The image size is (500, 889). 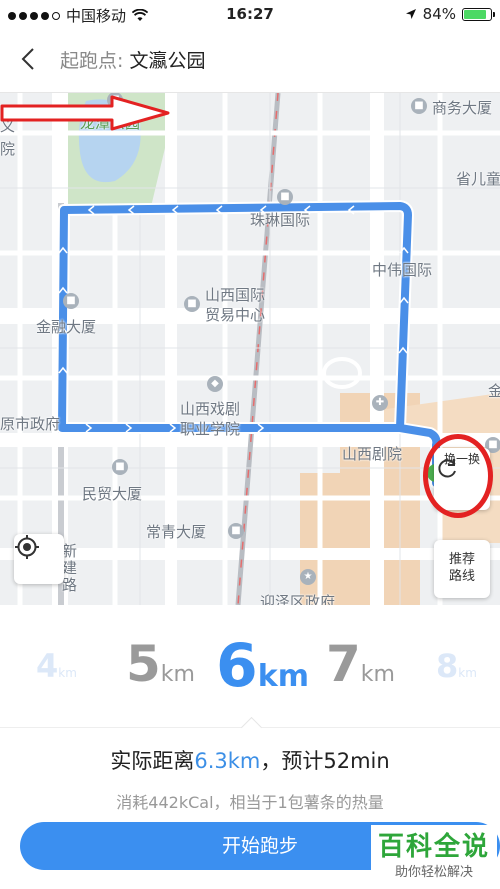 What do you see at coordinates (92, 61) in the screenshot?
I see `start-point-label: 起跑点:` at bounding box center [92, 61].